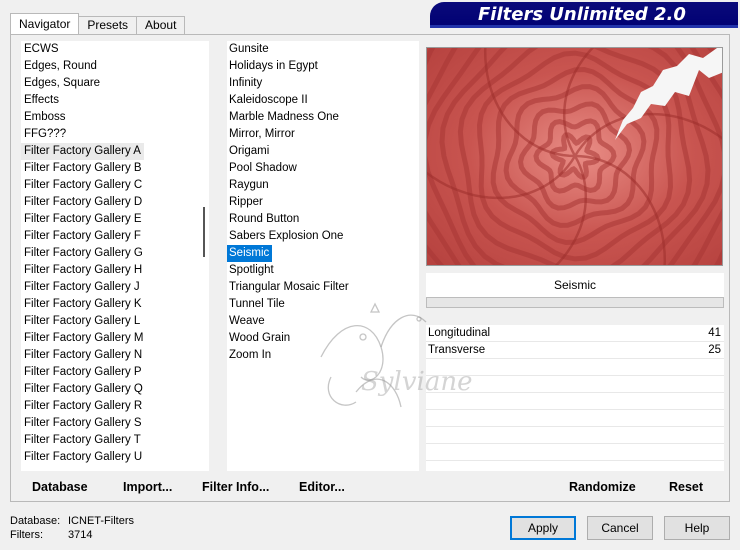  Describe the element at coordinates (80, 535) in the screenshot. I see `filters-count: 3714` at that location.